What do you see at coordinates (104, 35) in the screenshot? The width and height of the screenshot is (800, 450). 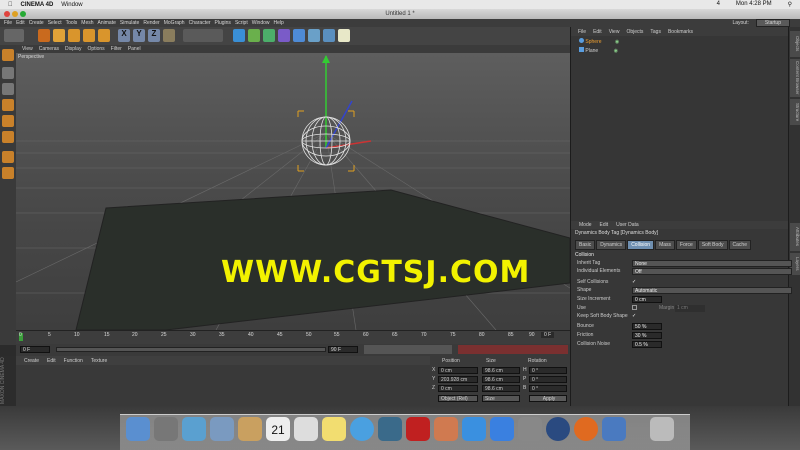 I see `add-icon` at bounding box center [104, 35].